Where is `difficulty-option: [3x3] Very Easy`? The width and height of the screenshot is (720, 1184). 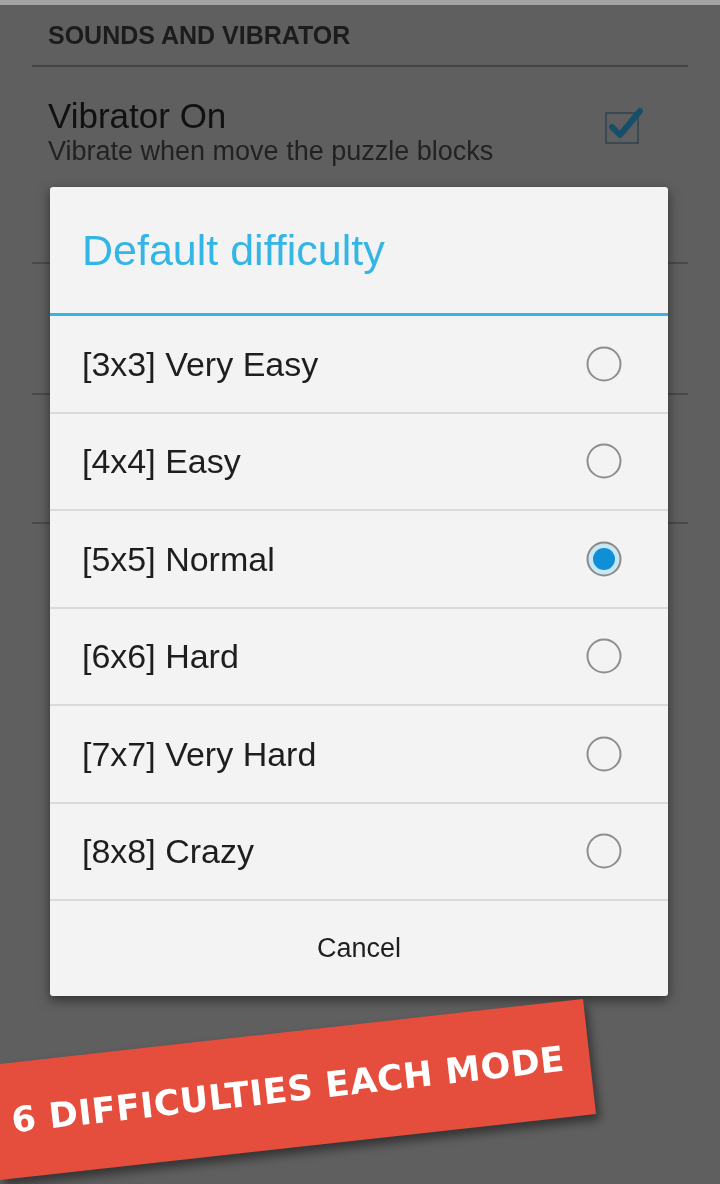
difficulty-option: [3x3] Very Easy is located at coordinates (359, 365).